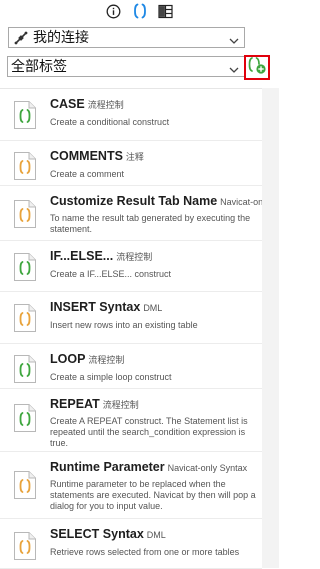 The image size is (320, 569). What do you see at coordinates (166, 11) in the screenshot?
I see `grid-icon` at bounding box center [166, 11].